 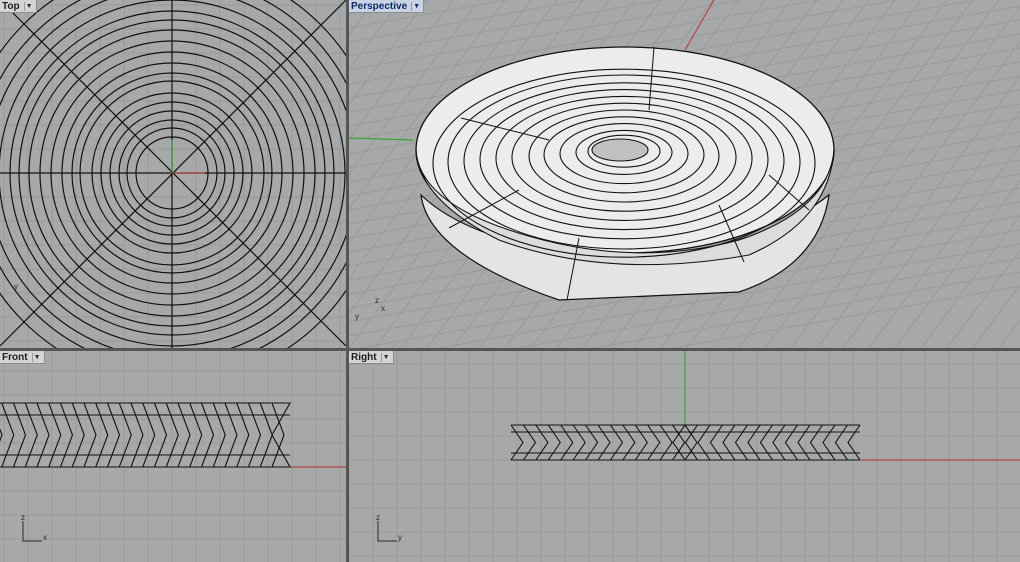 I want to click on viewport-label: Front, so click(x=15, y=357).